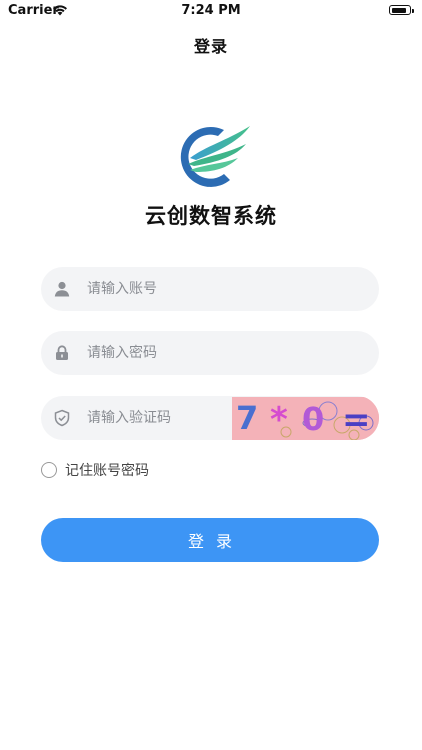 This screenshot has height=750, width=422. I want to click on remember-account-toggle: 记住账号密码, so click(95, 470).